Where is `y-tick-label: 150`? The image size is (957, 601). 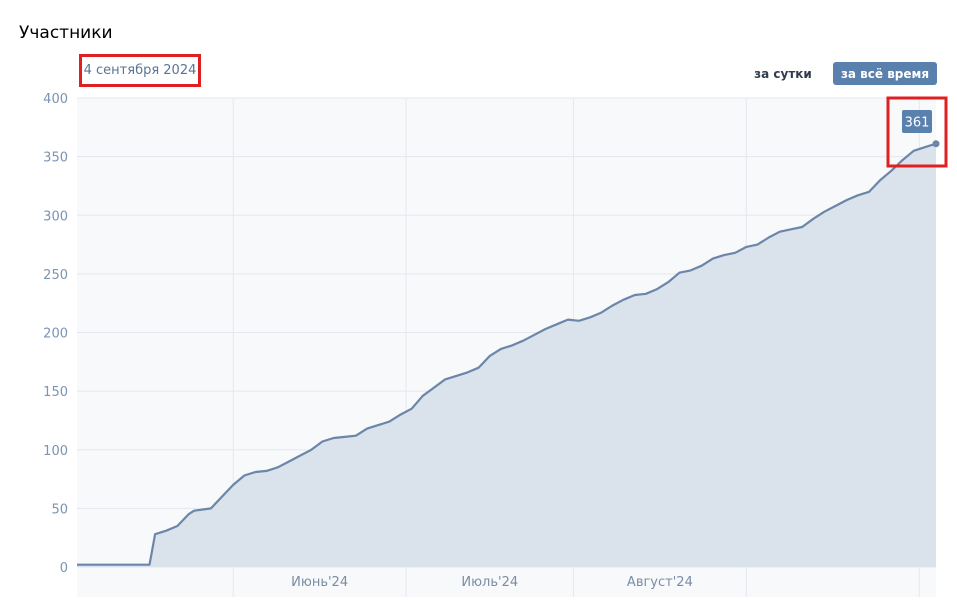
y-tick-label: 150 is located at coordinates (55, 392).